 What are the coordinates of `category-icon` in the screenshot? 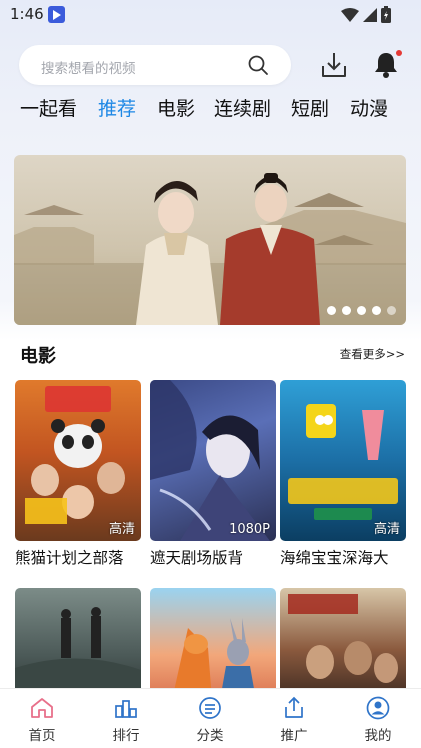 It's located at (210, 708).